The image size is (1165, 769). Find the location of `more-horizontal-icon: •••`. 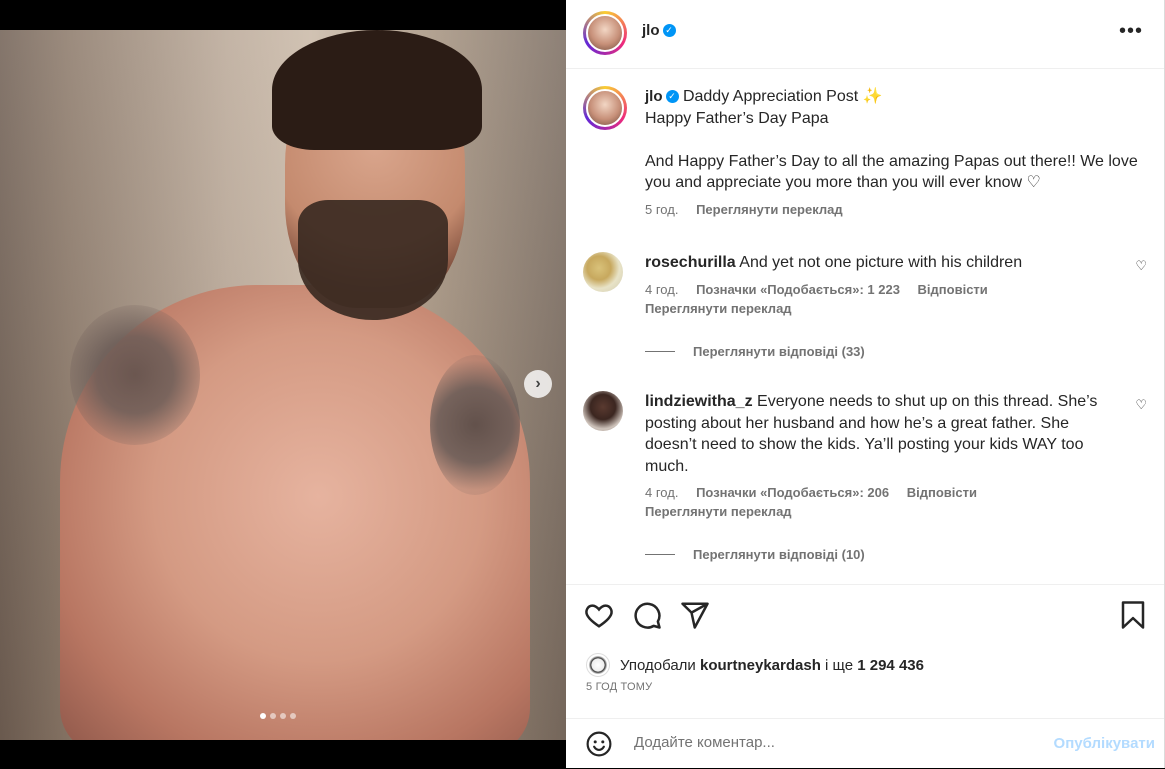

more-horizontal-icon: ••• is located at coordinates (1131, 31).